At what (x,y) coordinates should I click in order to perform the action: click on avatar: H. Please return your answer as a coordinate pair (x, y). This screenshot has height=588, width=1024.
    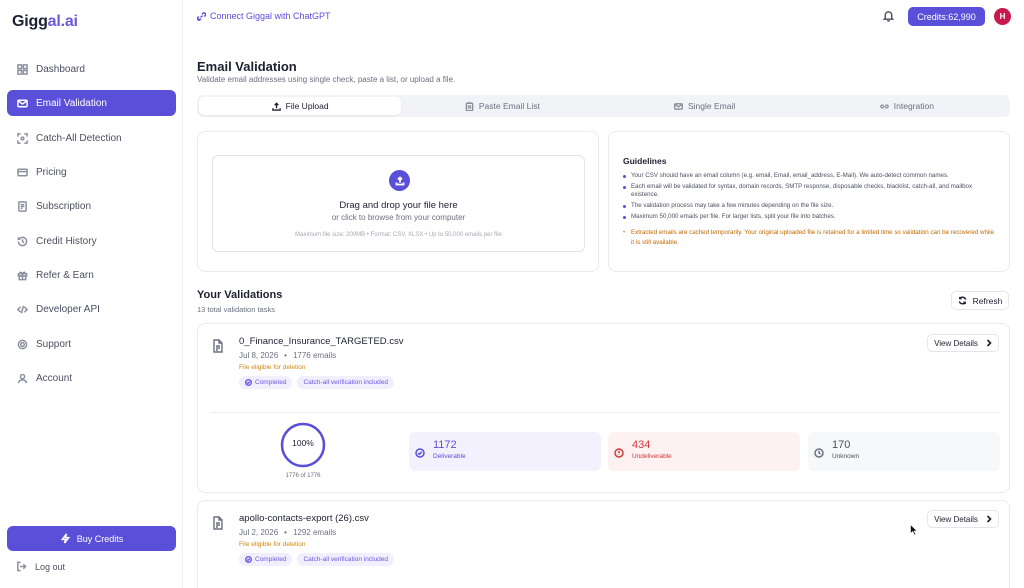
    Looking at the image, I should click on (1002, 16).